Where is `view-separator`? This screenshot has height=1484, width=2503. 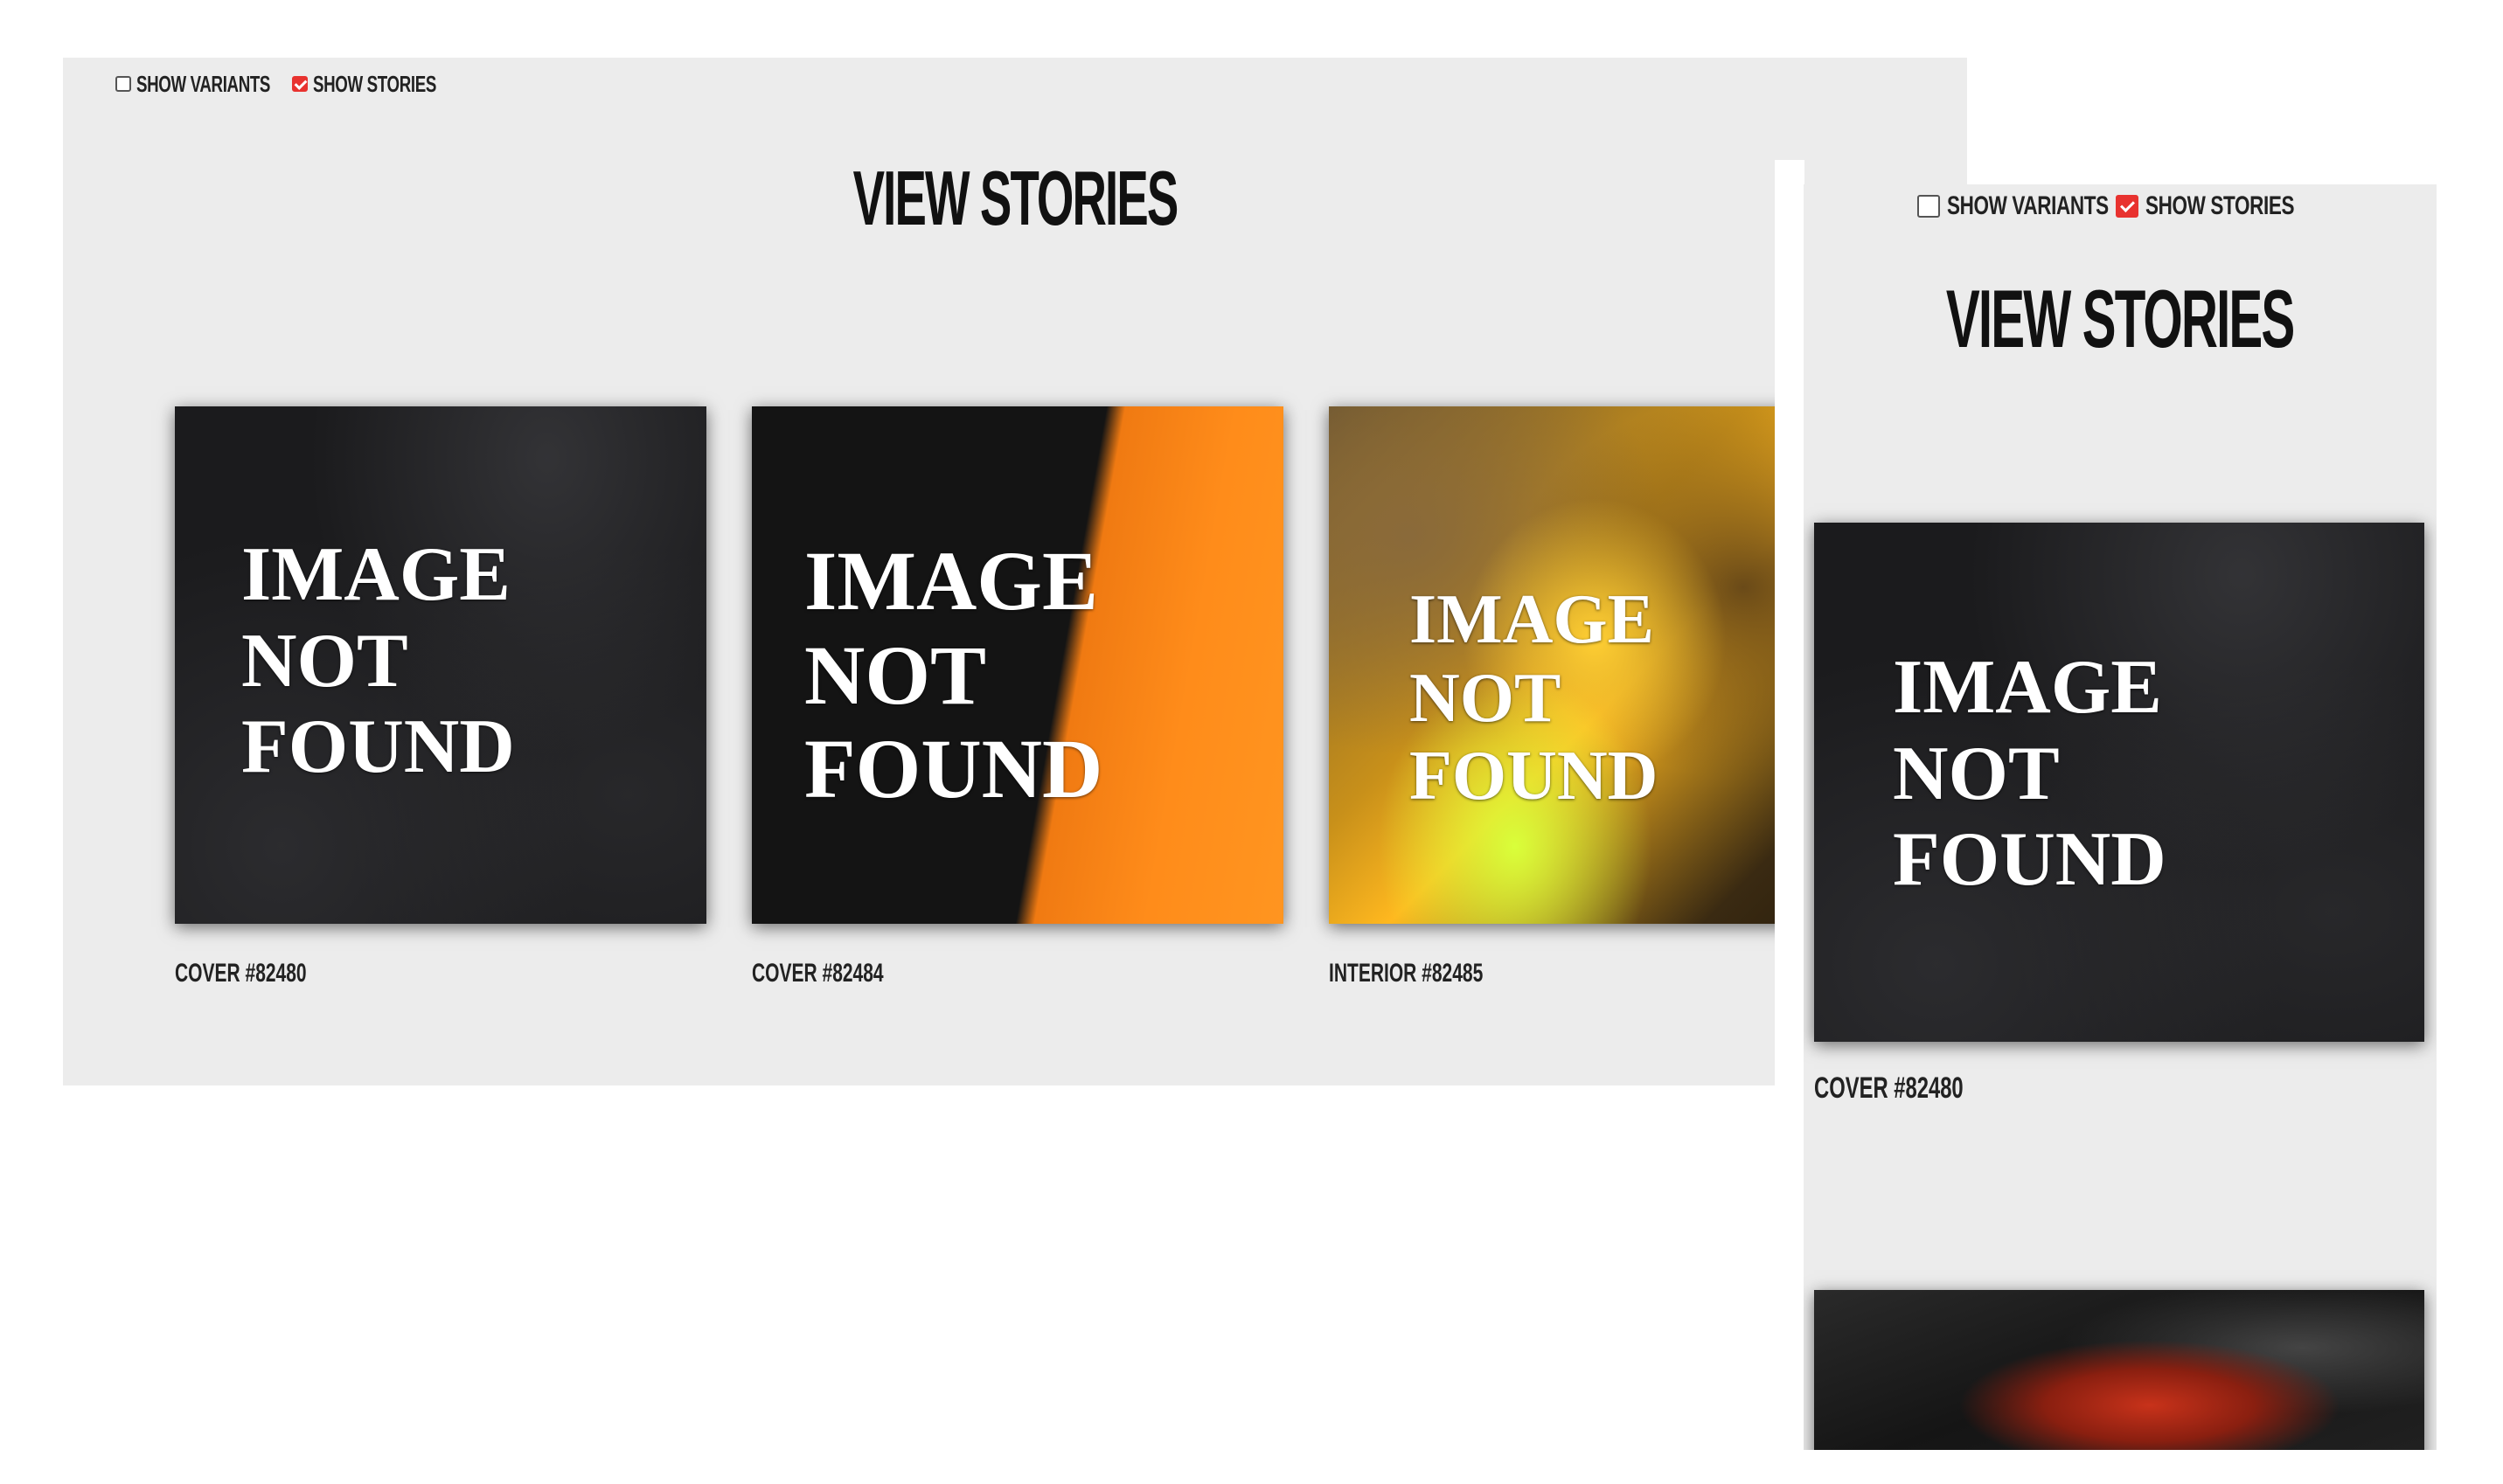 view-separator is located at coordinates (1789, 623).